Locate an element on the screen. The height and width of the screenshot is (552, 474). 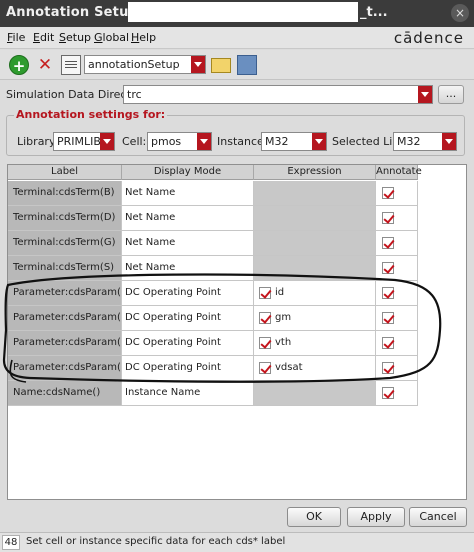
cancel-button: Cancel is located at coordinates (438, 517).